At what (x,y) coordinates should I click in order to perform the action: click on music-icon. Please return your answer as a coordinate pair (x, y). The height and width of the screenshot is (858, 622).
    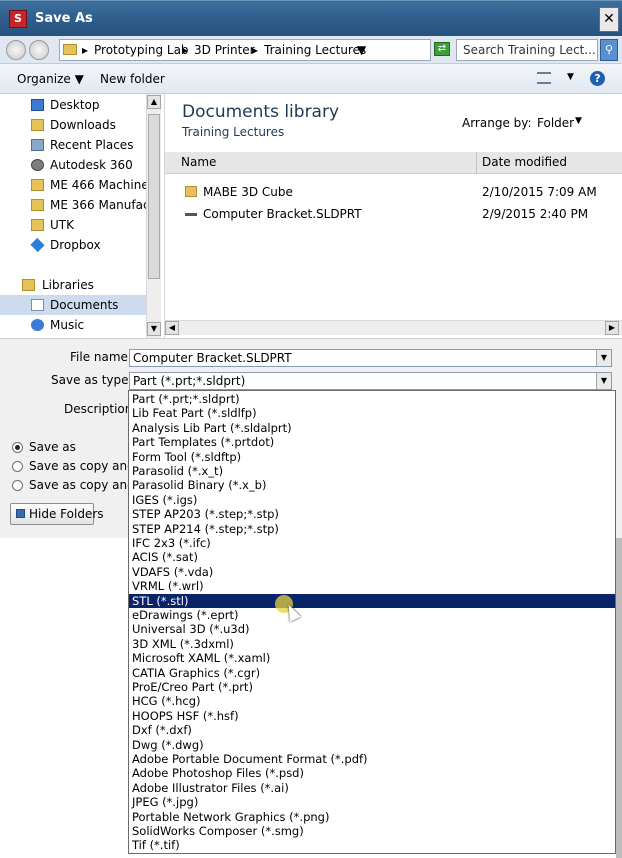
    Looking at the image, I should click on (37, 325).